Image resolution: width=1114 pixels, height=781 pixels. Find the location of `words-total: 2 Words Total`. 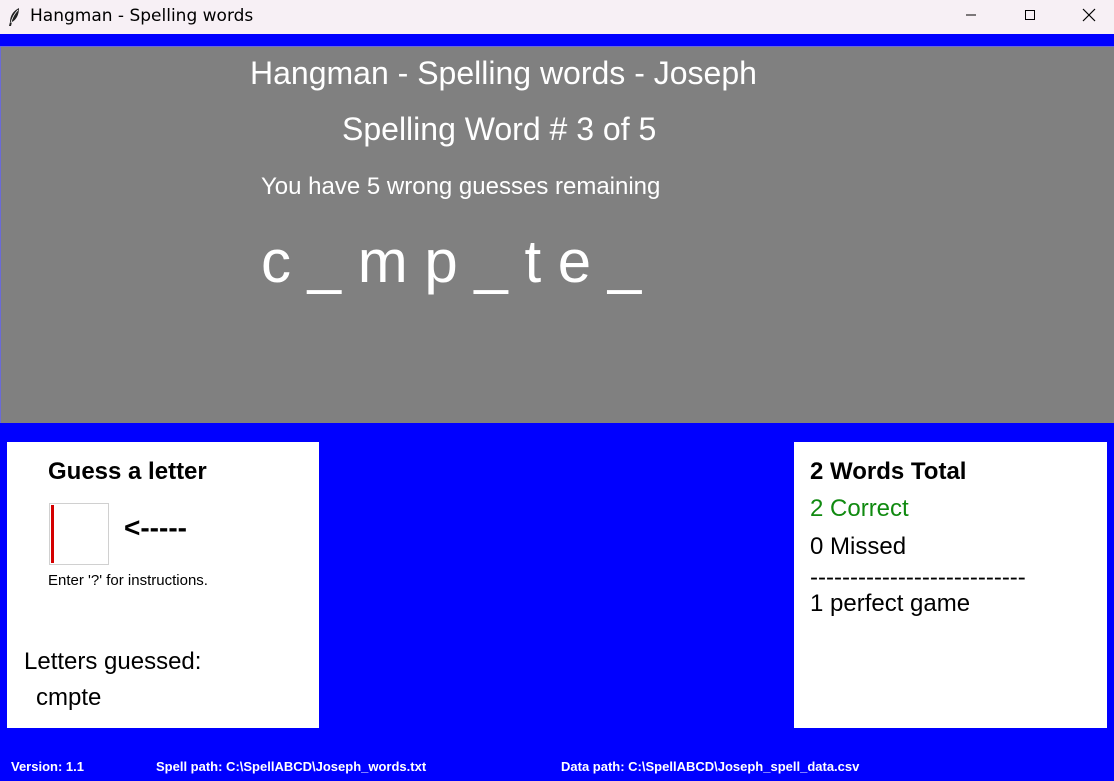

words-total: 2 Words Total is located at coordinates (888, 471).